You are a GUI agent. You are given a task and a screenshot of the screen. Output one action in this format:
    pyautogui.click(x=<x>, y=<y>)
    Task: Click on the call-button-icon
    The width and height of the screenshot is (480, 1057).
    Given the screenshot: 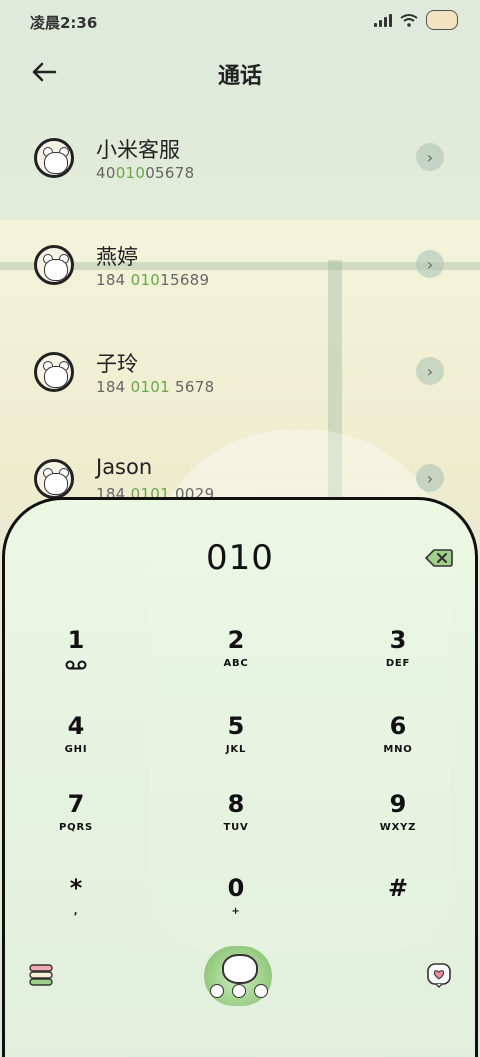 What is the action you would take?
    pyautogui.click(x=240, y=969)
    